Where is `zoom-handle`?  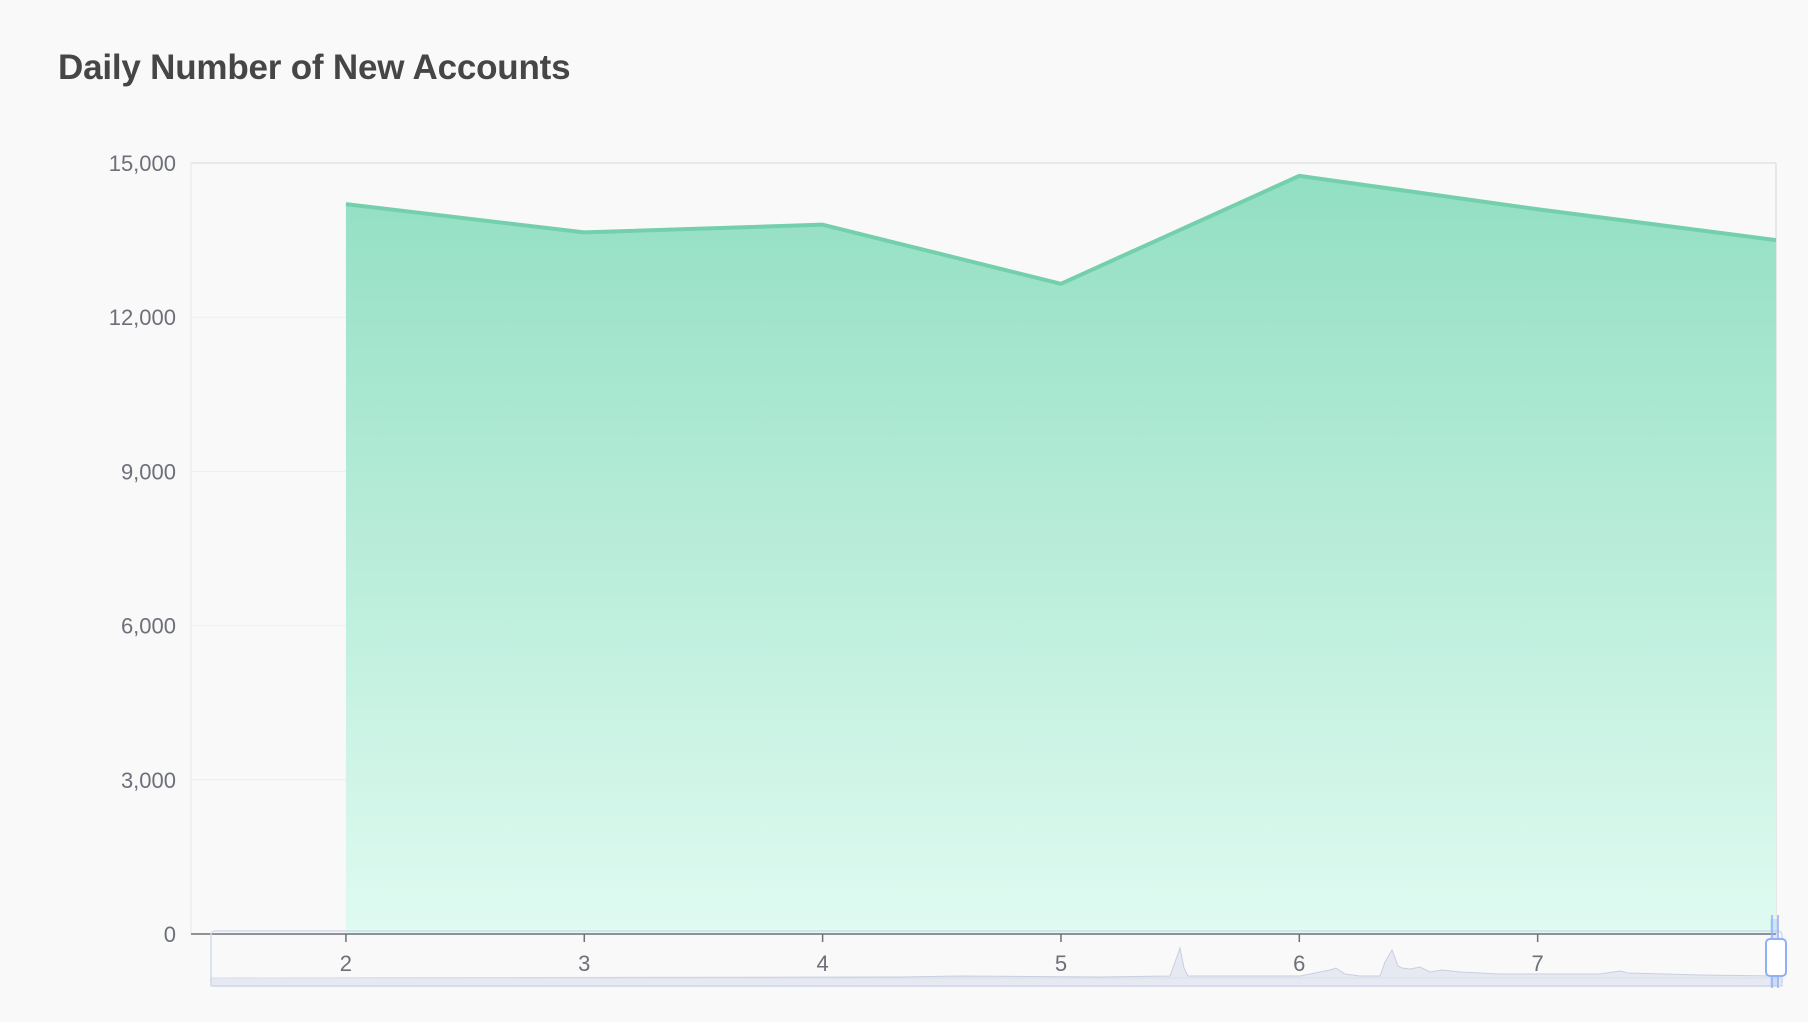 zoom-handle is located at coordinates (1776, 957).